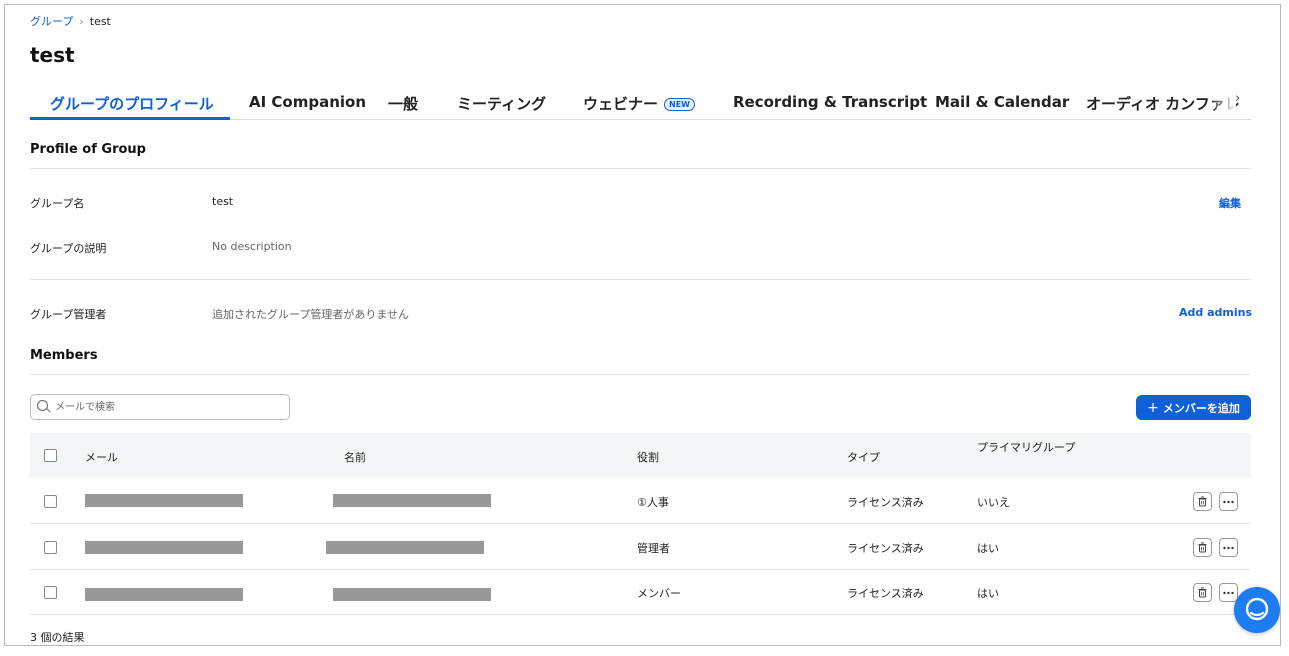  Describe the element at coordinates (52, 55) in the screenshot. I see `page-title: test` at that location.